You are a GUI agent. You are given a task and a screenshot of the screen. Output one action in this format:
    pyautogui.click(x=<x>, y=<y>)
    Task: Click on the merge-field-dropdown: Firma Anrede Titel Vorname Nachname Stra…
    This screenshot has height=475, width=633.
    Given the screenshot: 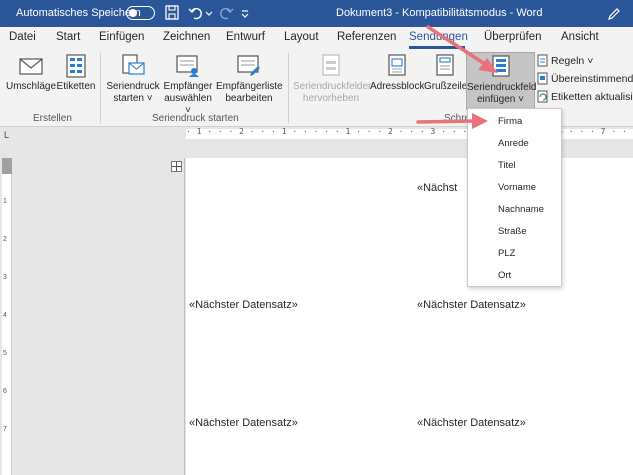 What is the action you would take?
    pyautogui.click(x=514, y=197)
    